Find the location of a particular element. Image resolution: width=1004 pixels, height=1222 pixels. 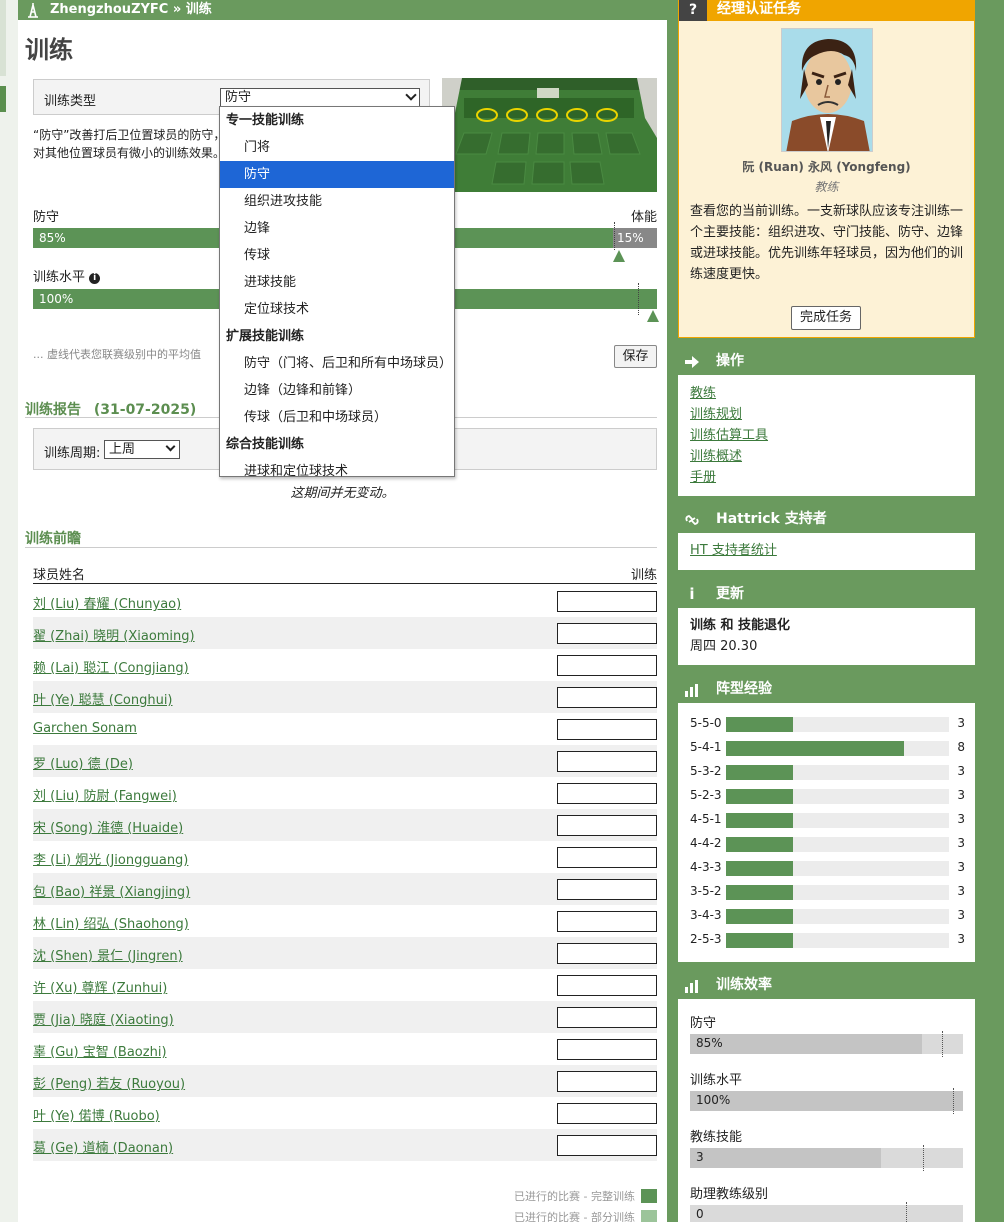

save-button: 保存 is located at coordinates (635, 356).